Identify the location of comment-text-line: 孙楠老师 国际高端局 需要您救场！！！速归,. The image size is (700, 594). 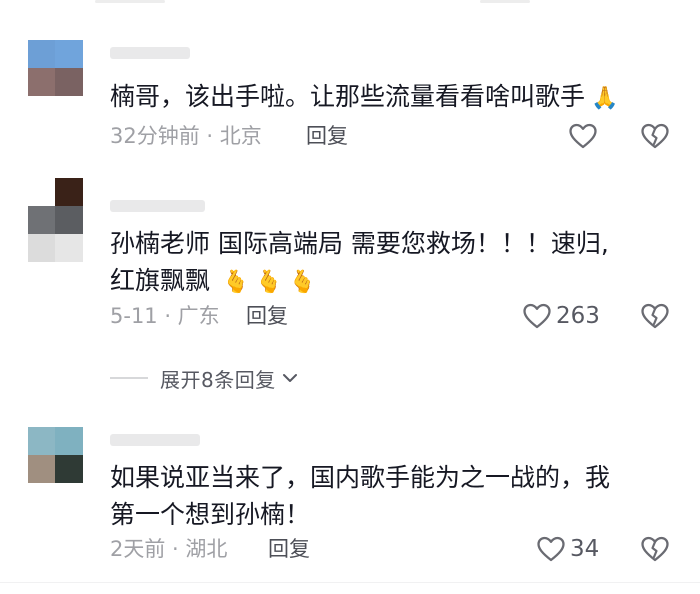
(359, 243).